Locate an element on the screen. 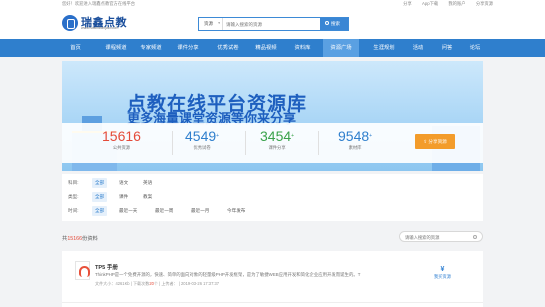 The width and height of the screenshot is (545, 307). search-category-label: 资源 is located at coordinates (208, 23).